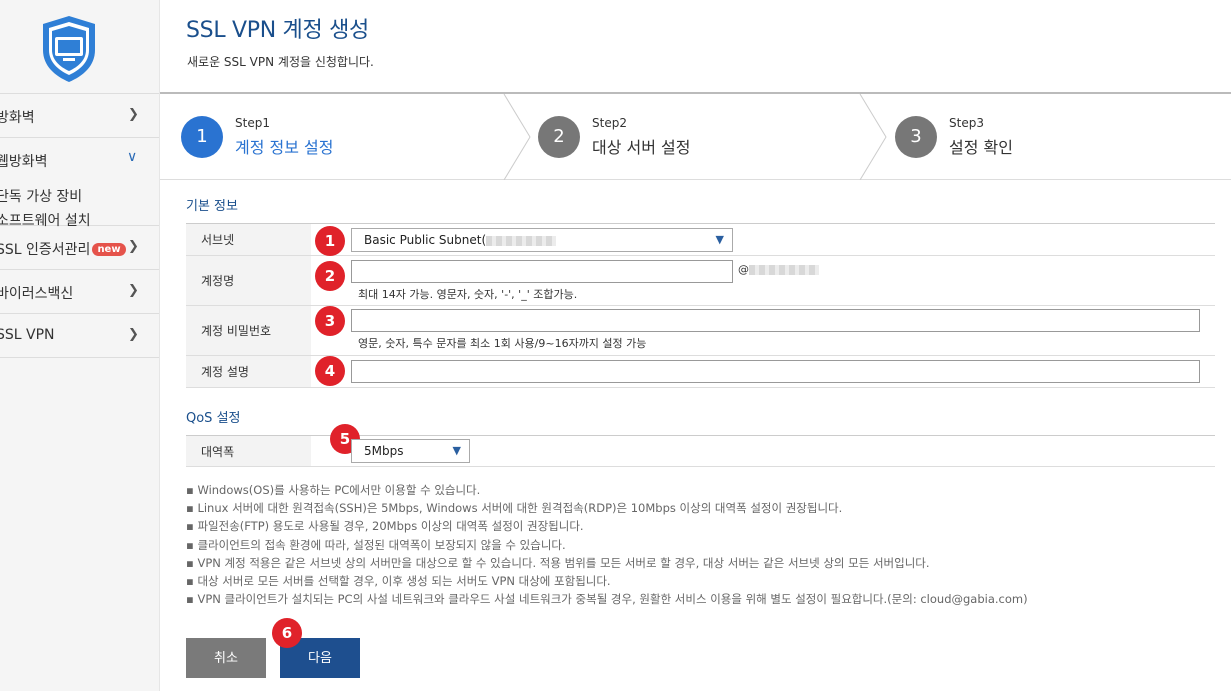 The image size is (1231, 691). Describe the element at coordinates (502, 343) in the screenshot. I see `password-hint: 영문, 숫자, 특수 문자를 최소 1회 사용/9~16자까지 설정 가능` at that location.